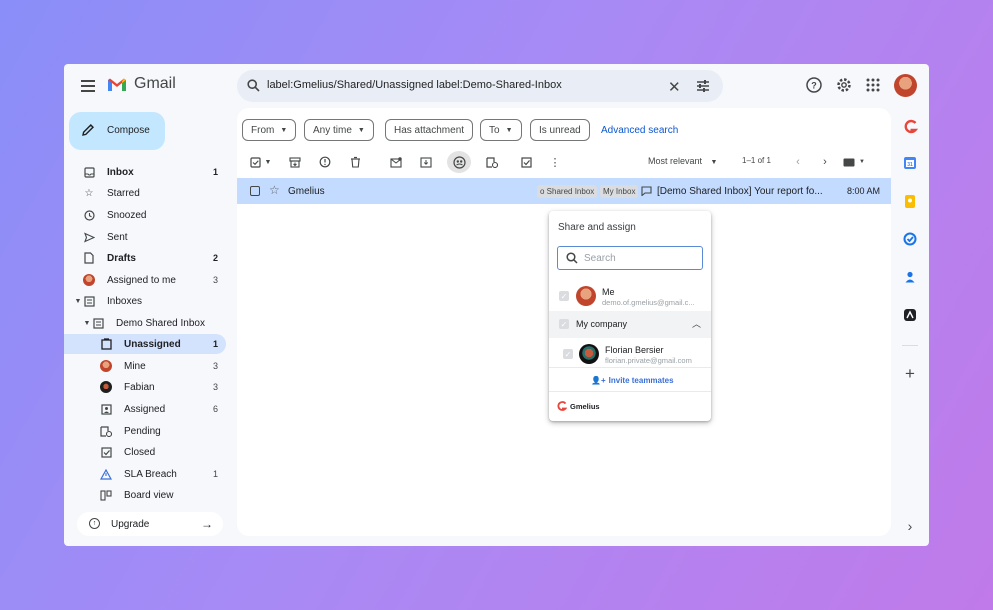 This screenshot has height=610, width=993. Describe the element at coordinates (814, 85) in the screenshot. I see `help-icon: ?` at that location.